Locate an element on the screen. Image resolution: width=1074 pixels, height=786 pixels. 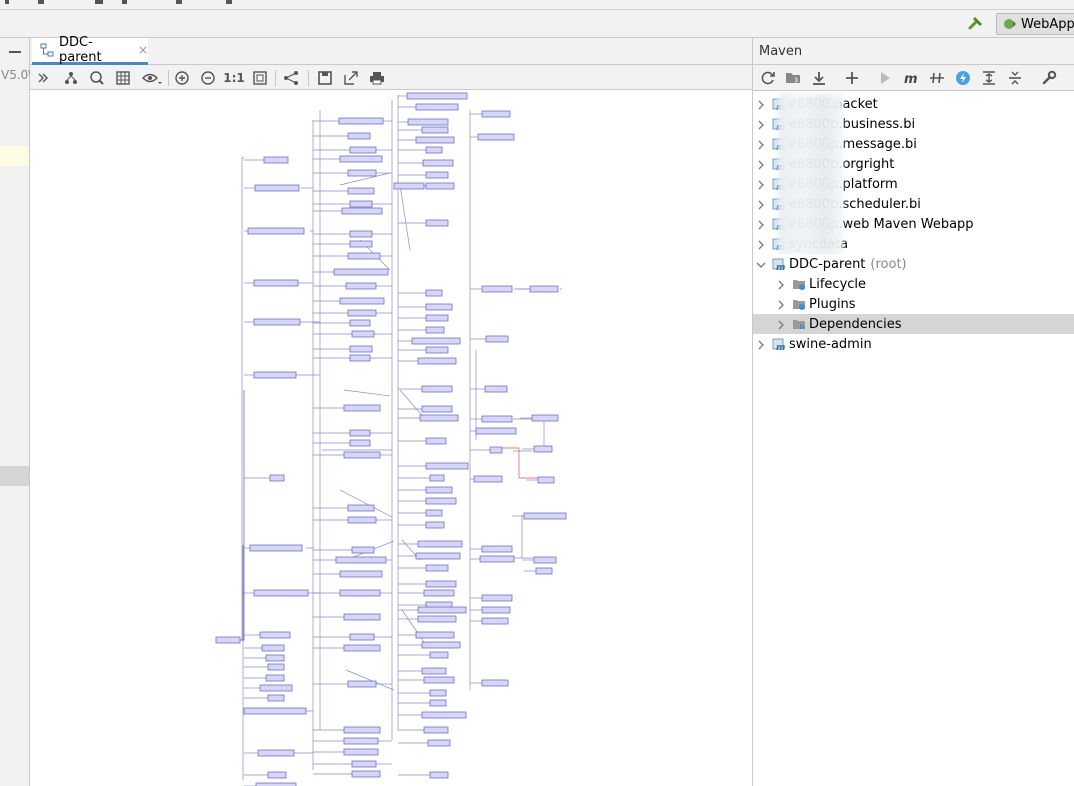
show-options-eye-icon is located at coordinates (152, 78).